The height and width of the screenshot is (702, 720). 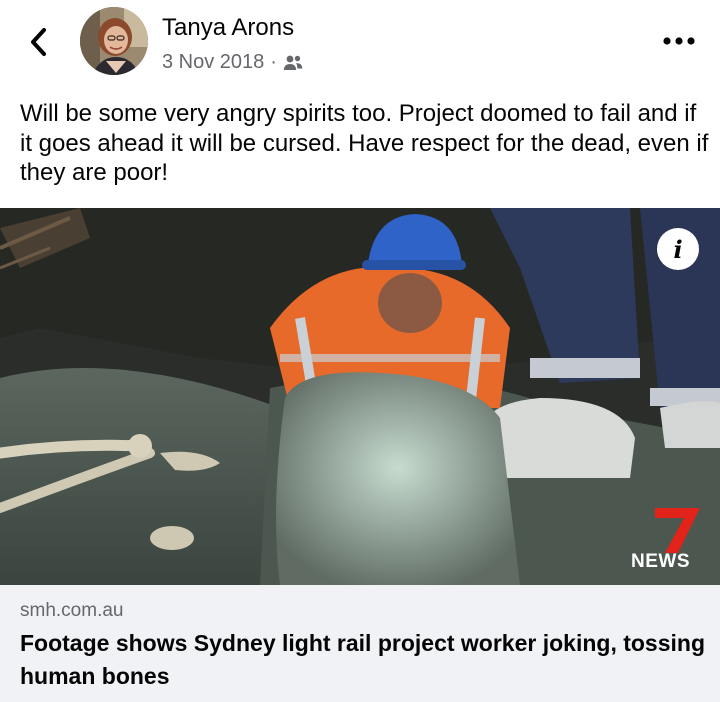 What do you see at coordinates (213, 62) in the screenshot?
I see `post-date: 3 Nov 2018` at bounding box center [213, 62].